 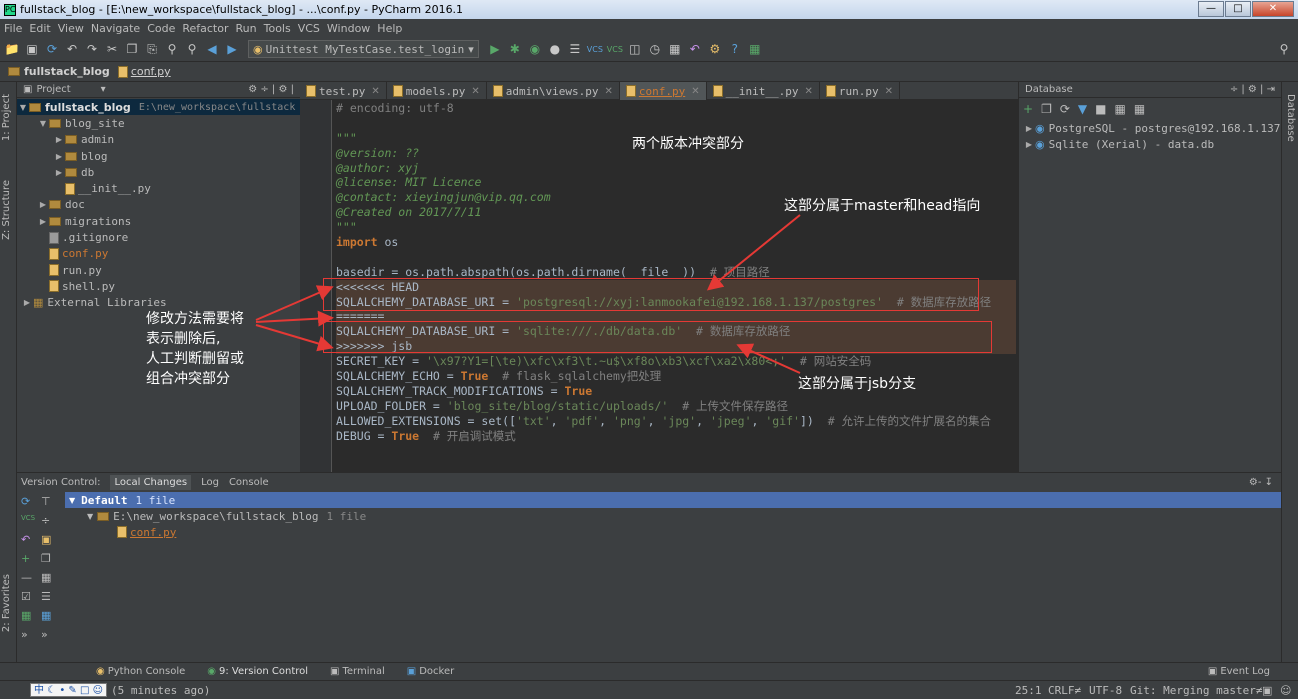 What do you see at coordinates (1100, 109) in the screenshot?
I see `stop-icon: ■` at bounding box center [1100, 109].